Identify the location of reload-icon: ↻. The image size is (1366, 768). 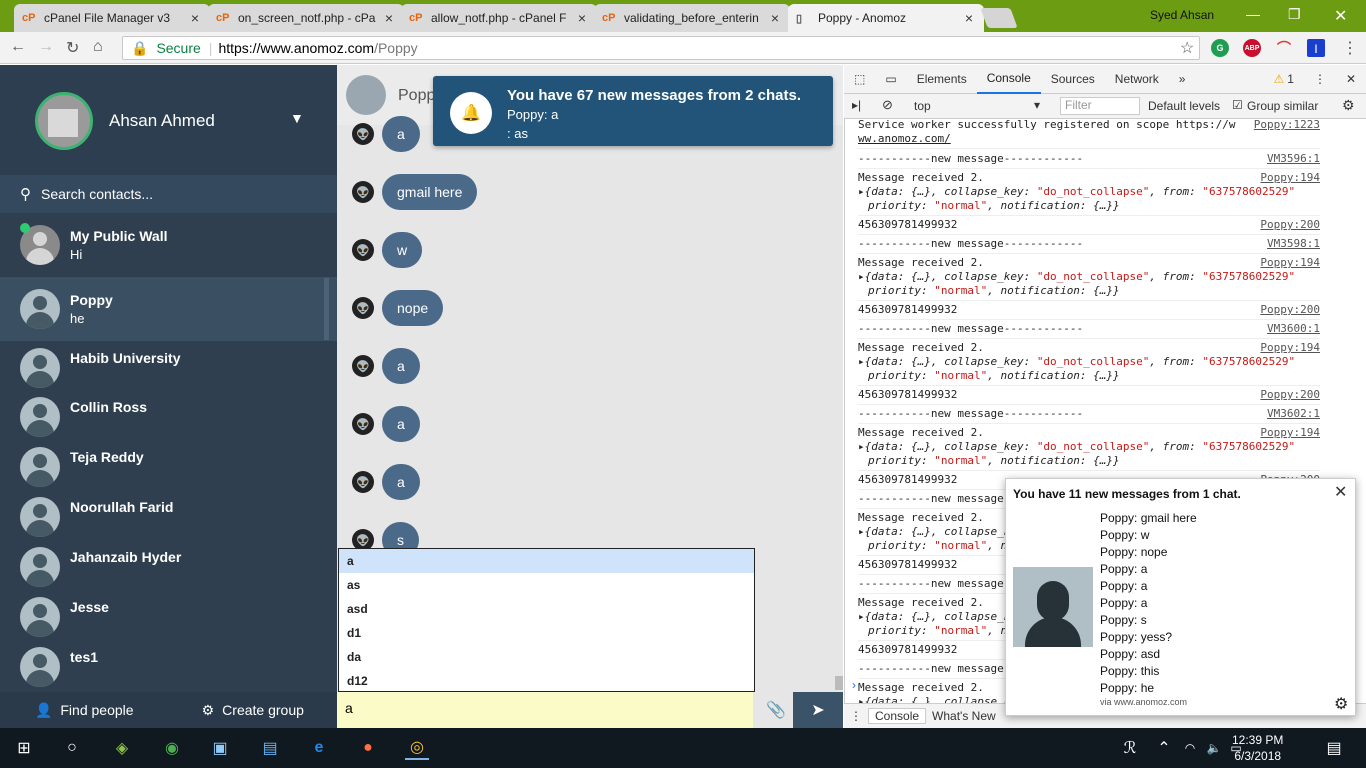
(72, 48).